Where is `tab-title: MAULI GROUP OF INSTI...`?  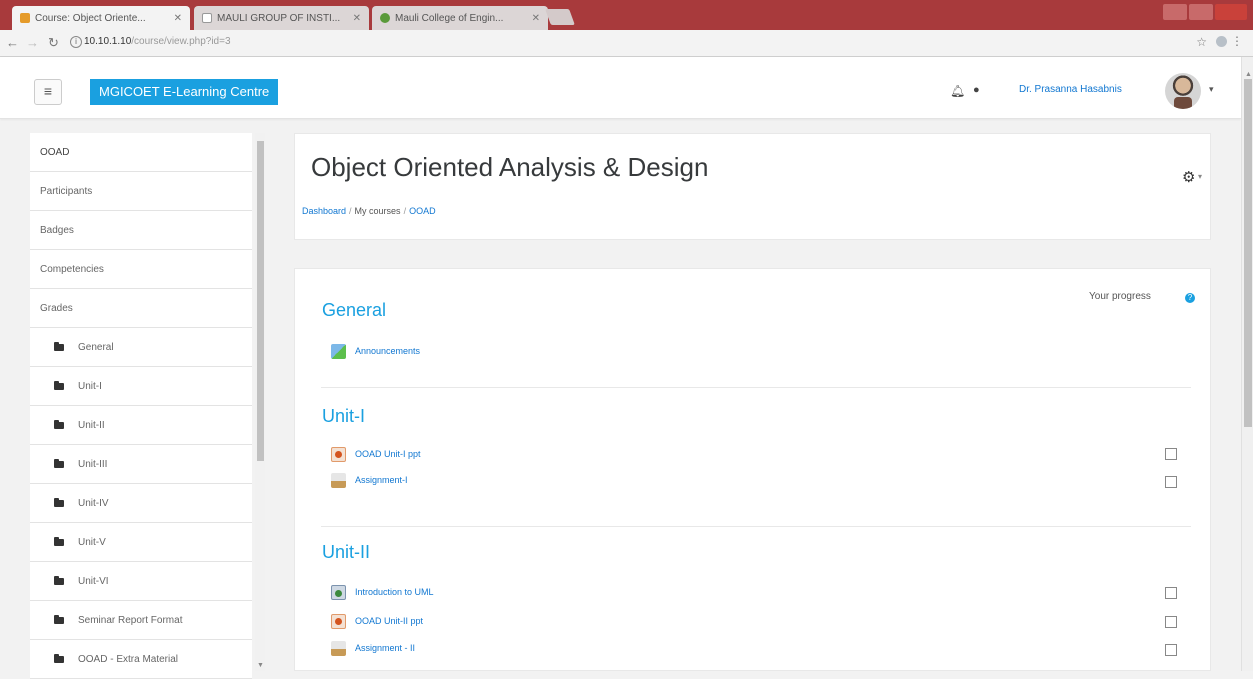
tab-title: MAULI GROUP OF INSTI... is located at coordinates (279, 18).